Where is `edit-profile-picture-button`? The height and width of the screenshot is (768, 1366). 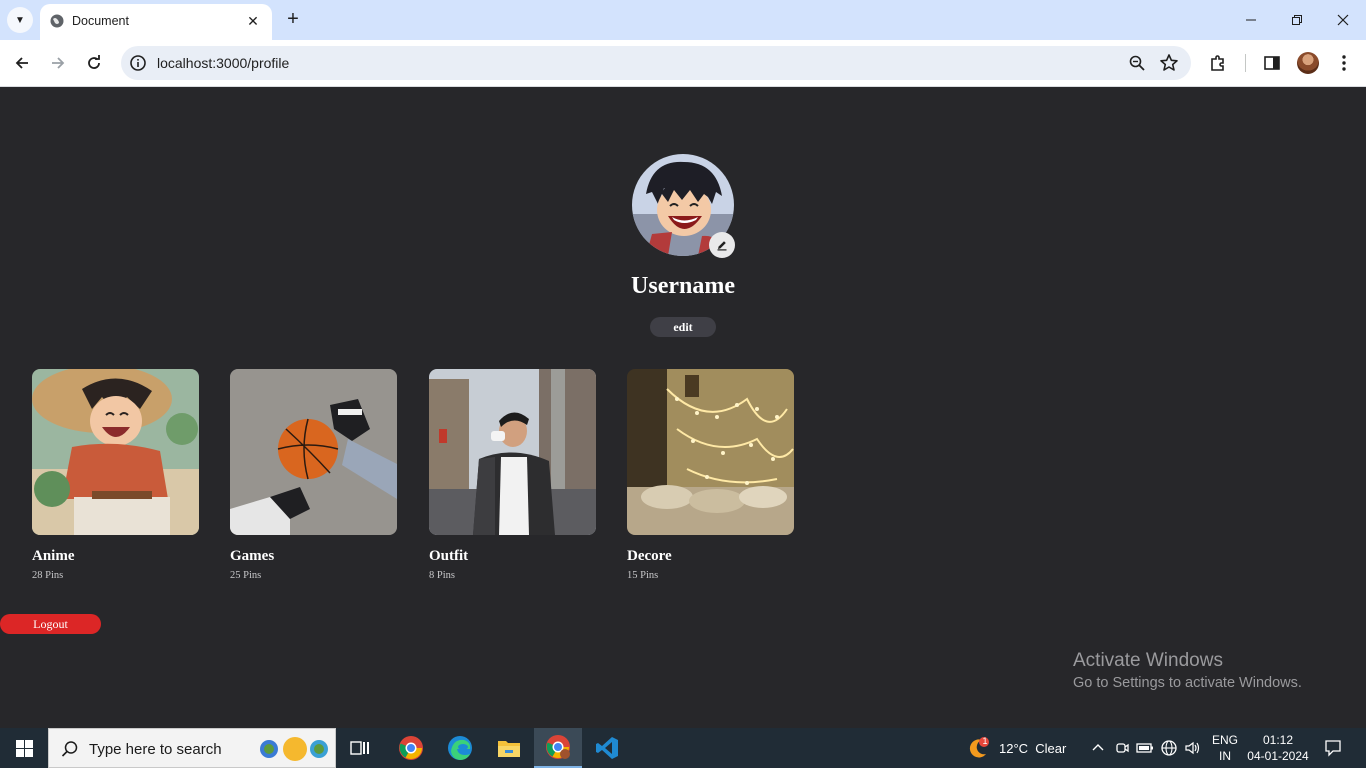
edit-profile-picture-button is located at coordinates (722, 245).